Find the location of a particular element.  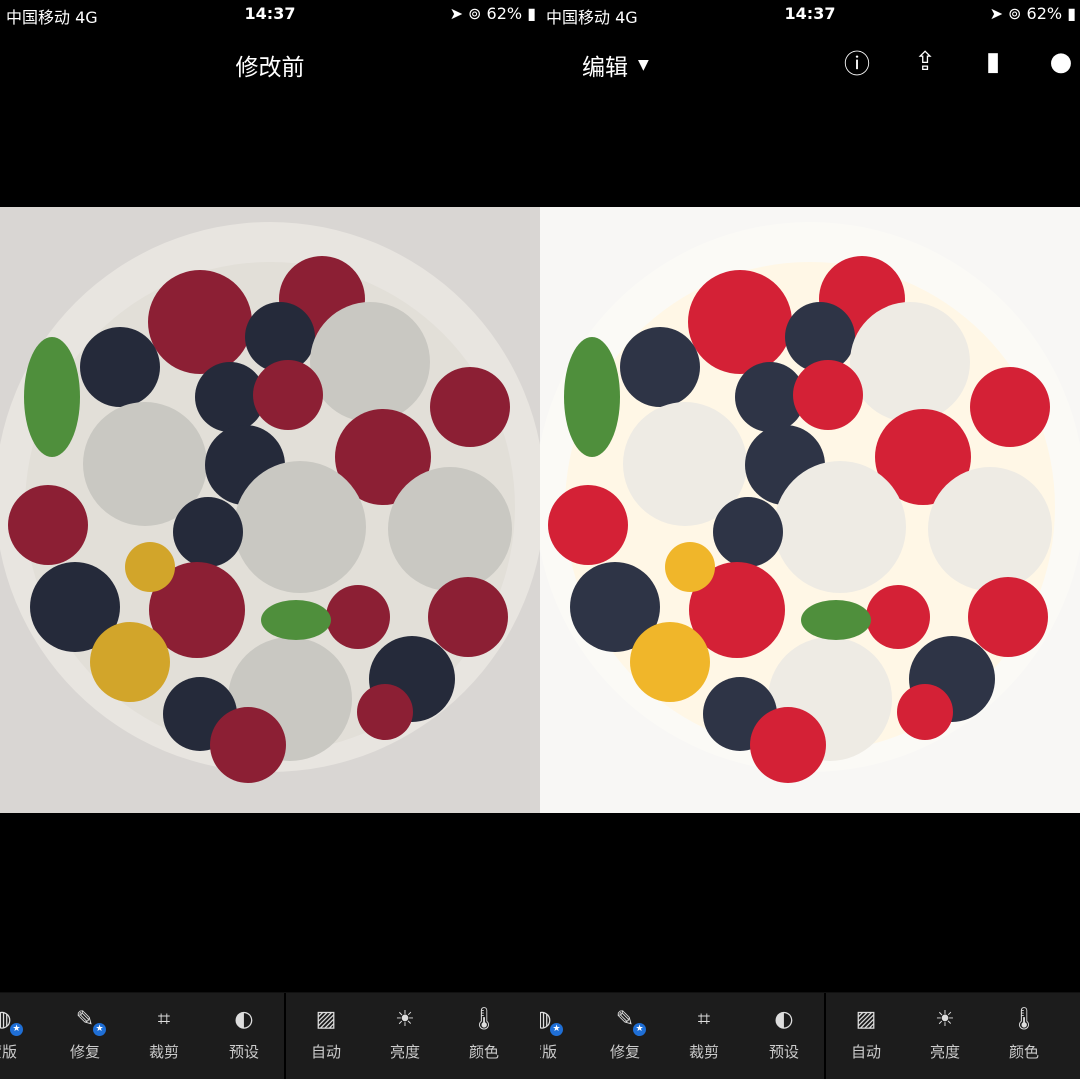

page-title: 修改前 is located at coordinates (270, 68).